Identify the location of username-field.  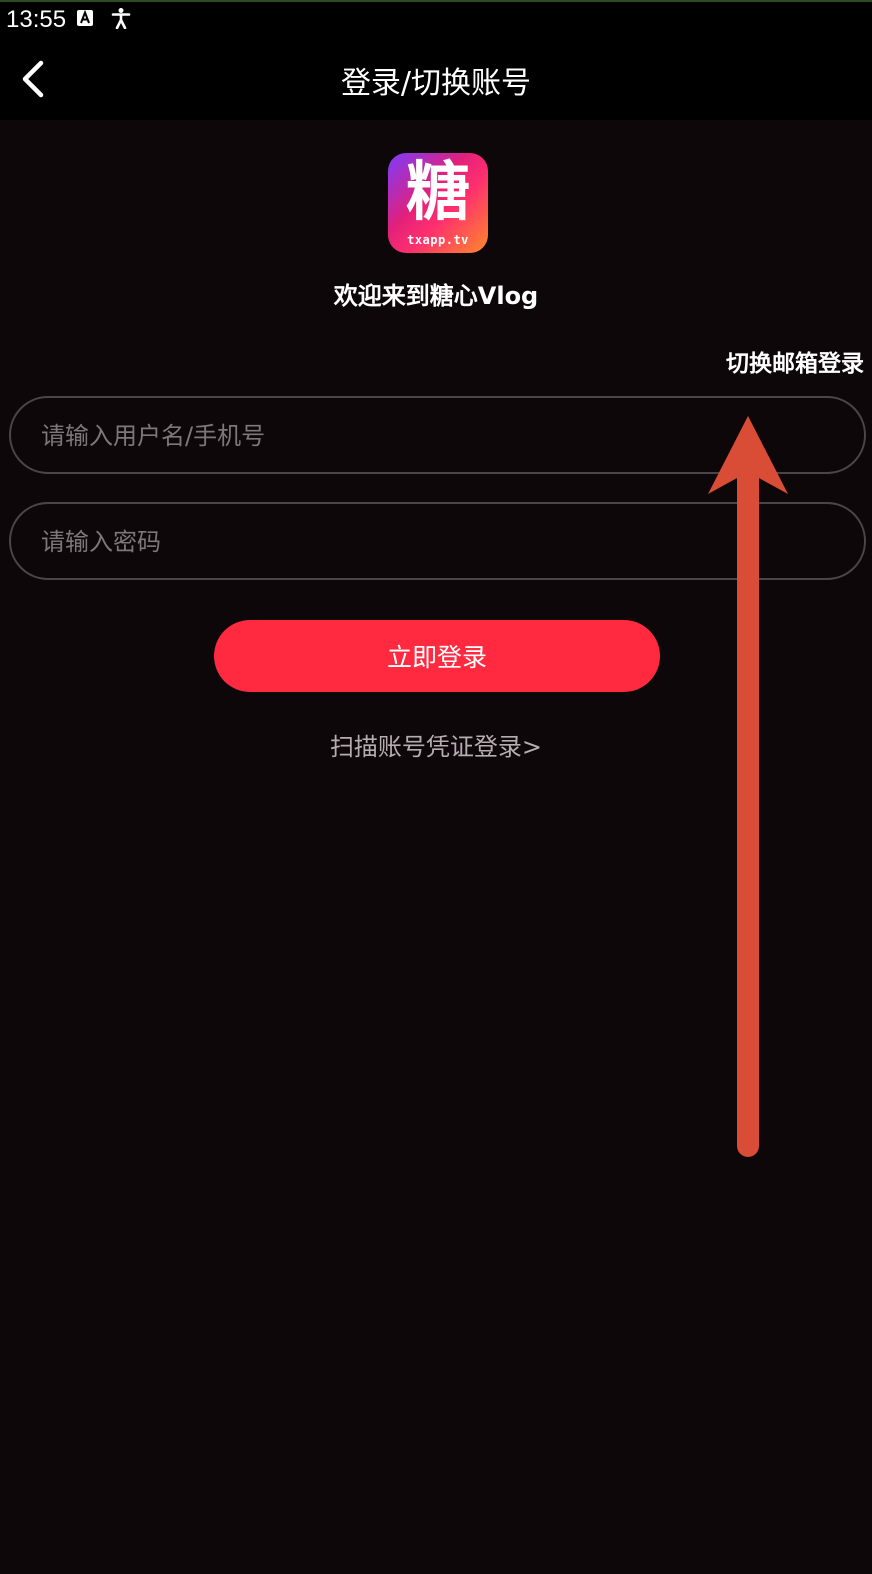
(437, 435).